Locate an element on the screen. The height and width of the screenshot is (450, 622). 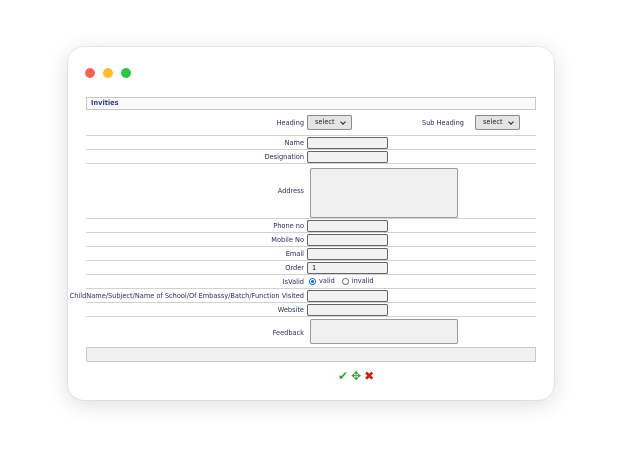
designation-row: Designation is located at coordinates (311, 157).